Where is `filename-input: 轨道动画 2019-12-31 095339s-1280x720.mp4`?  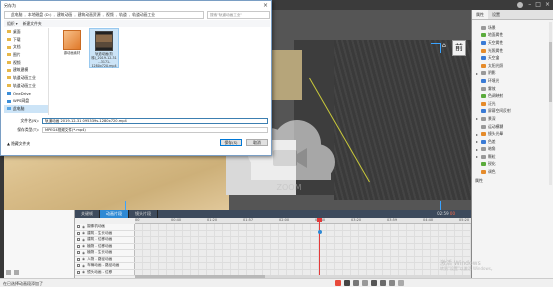
filename-input: 轨道动画 2019-12-31 095339s-1280x720.mp4 is located at coordinates (155, 120).